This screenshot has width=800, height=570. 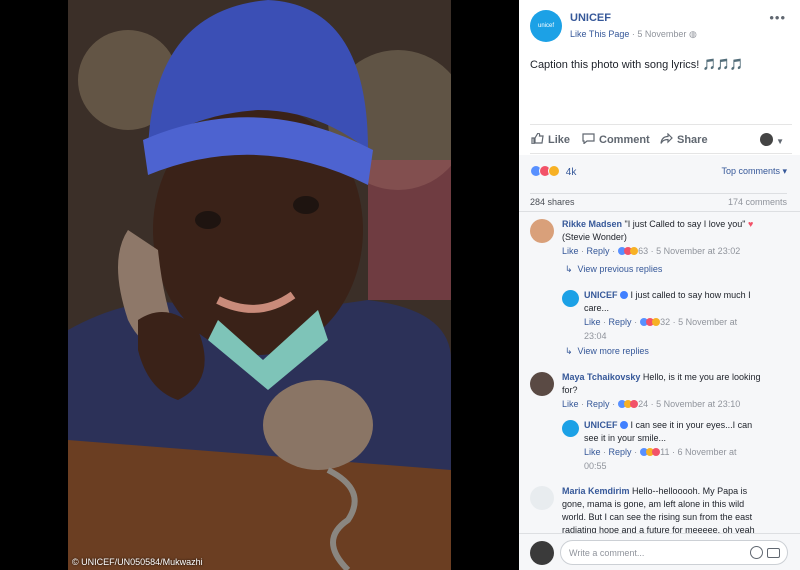 What do you see at coordinates (707, 322) in the screenshot?
I see `comment-time: 5 November at` at bounding box center [707, 322].